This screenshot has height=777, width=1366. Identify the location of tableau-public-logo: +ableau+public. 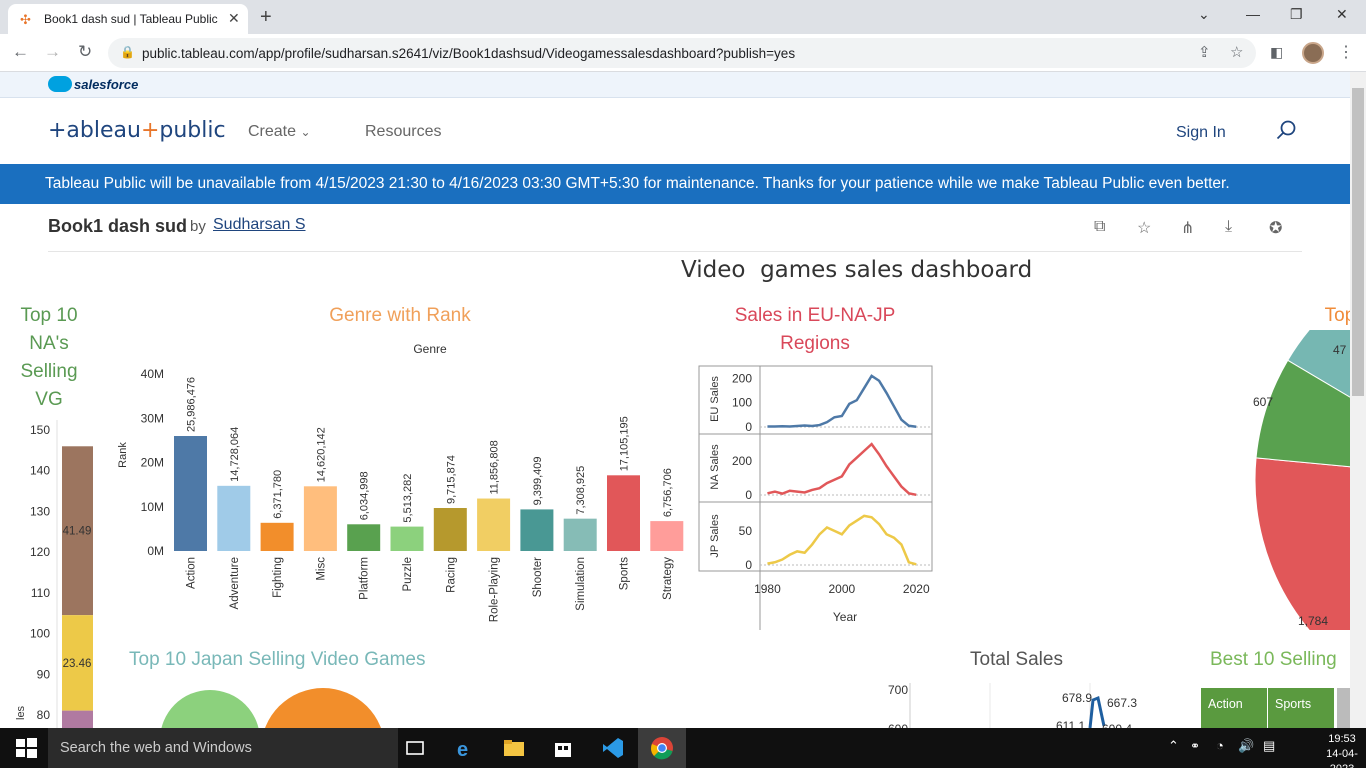
(137, 130).